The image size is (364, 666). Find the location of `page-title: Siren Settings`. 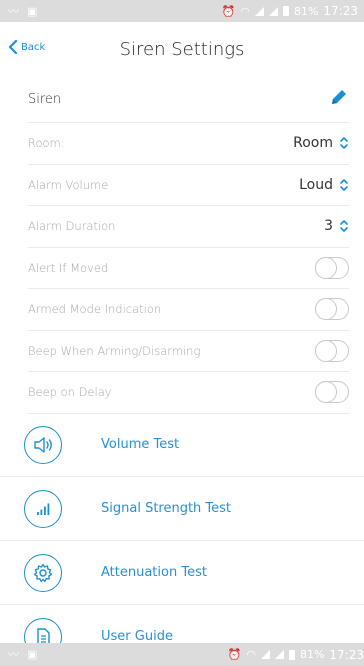

page-title: Siren Settings is located at coordinates (182, 49).